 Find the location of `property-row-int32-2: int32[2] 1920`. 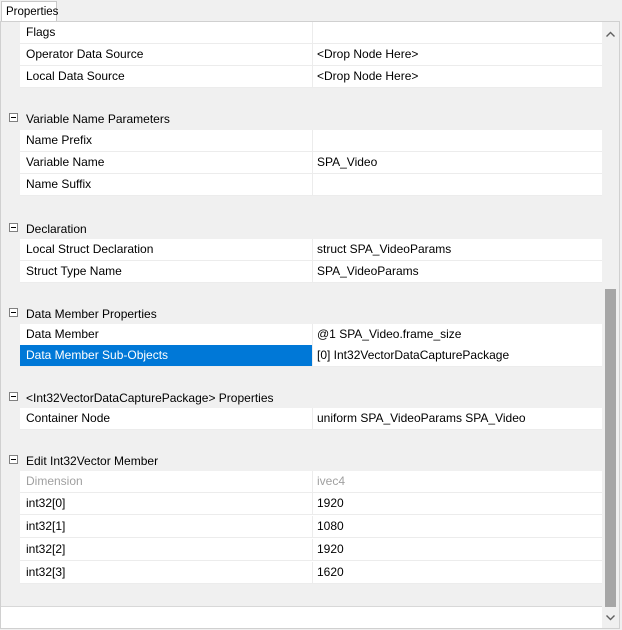

property-row-int32-2: int32[2] 1920 is located at coordinates (311, 550).